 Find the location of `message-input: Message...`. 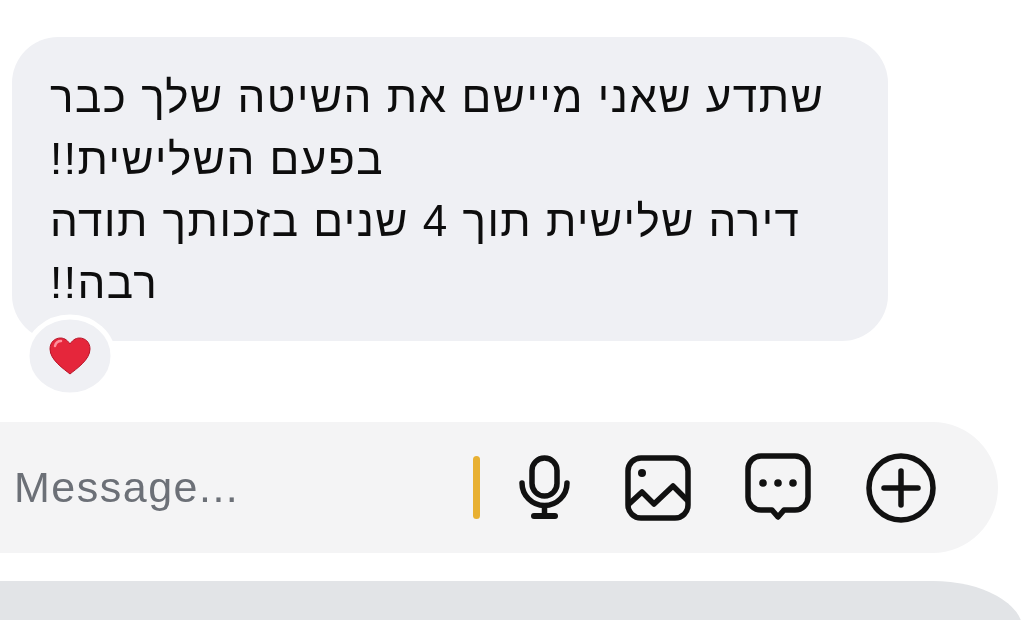

message-input: Message... is located at coordinates (231, 487).